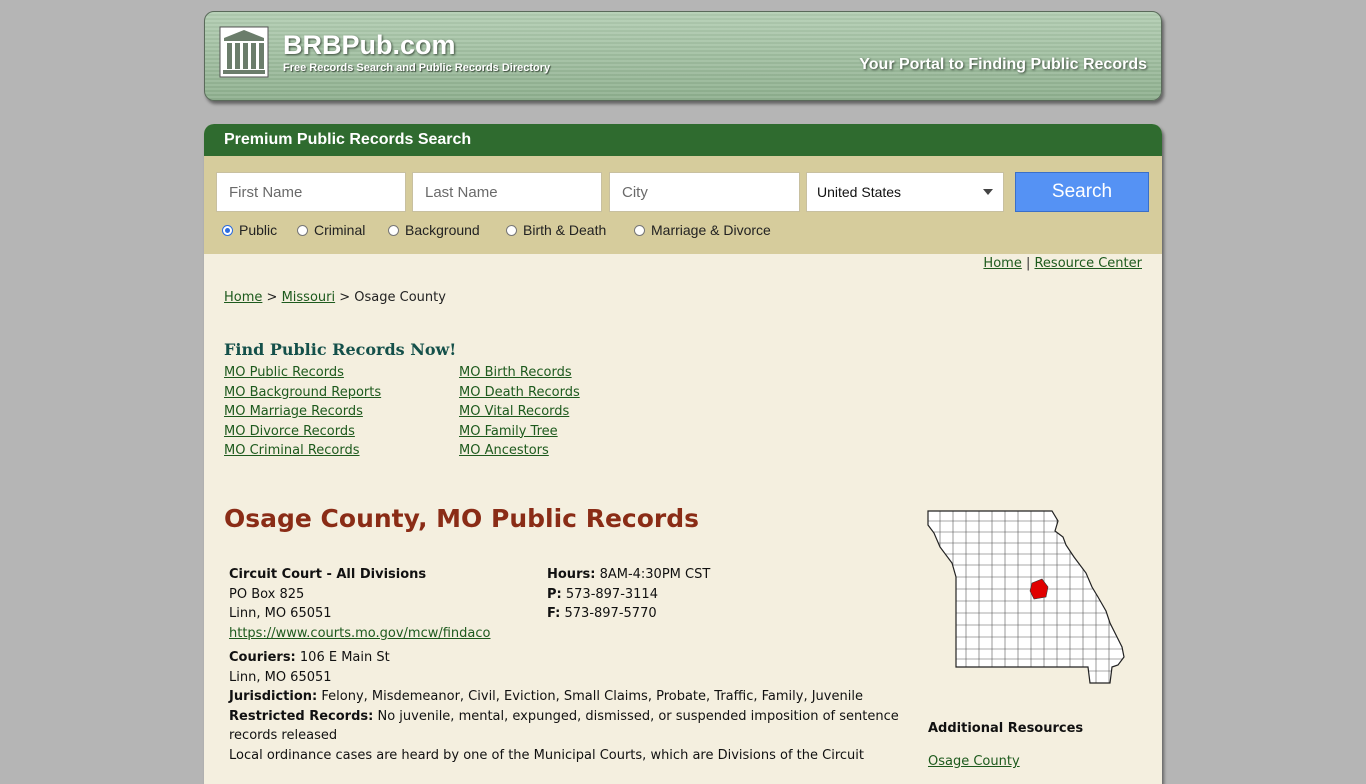 This screenshot has width=1366, height=784. What do you see at coordinates (974, 761) in the screenshot?
I see `osage-county-resource-link: Osage County` at bounding box center [974, 761].